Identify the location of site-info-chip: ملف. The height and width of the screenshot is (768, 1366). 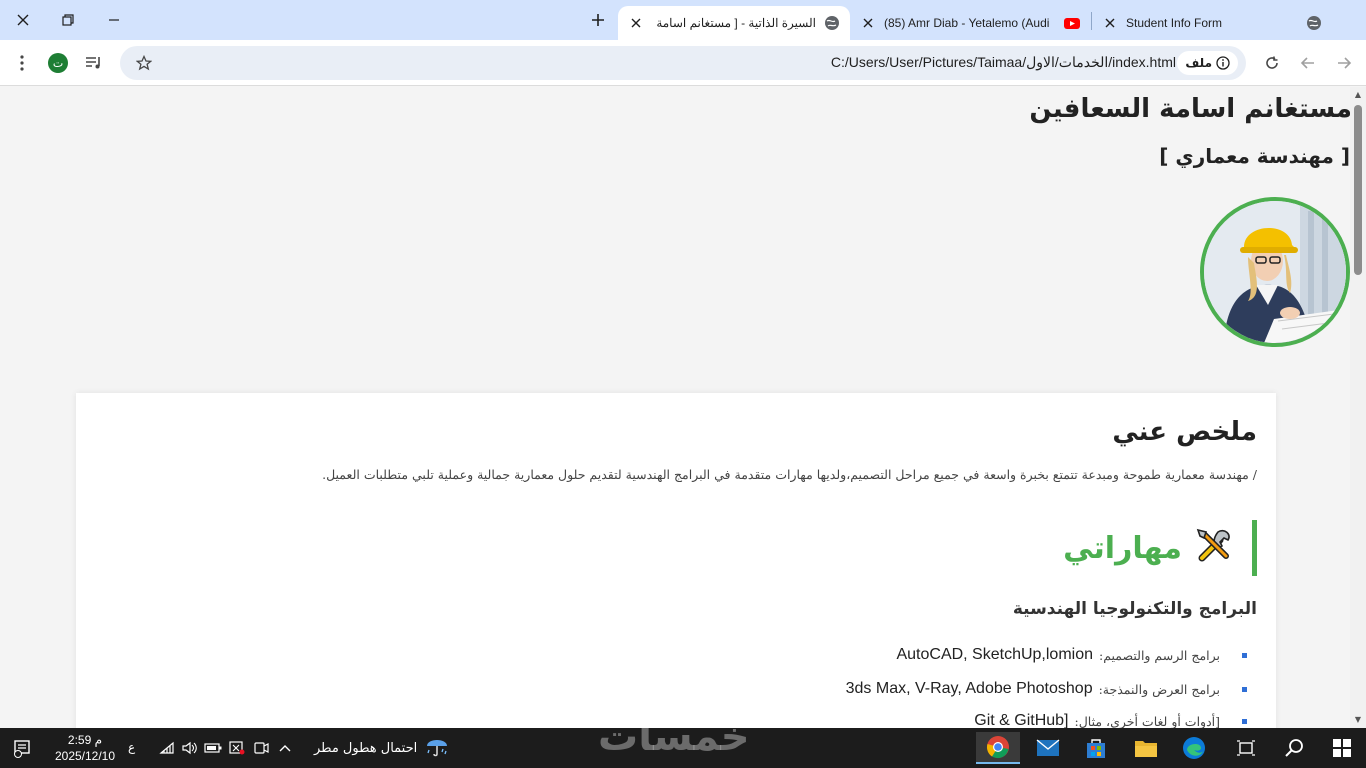
(1207, 63).